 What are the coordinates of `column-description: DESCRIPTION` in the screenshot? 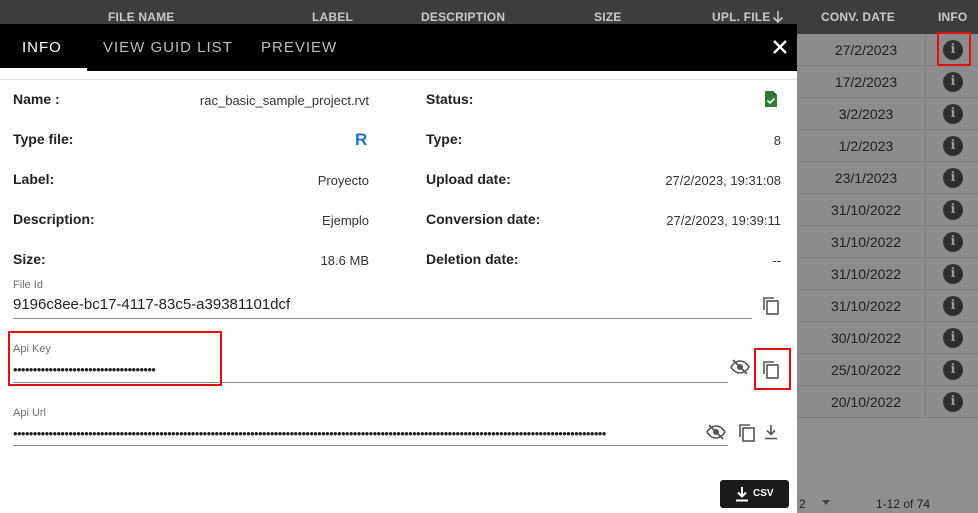 It's located at (463, 17).